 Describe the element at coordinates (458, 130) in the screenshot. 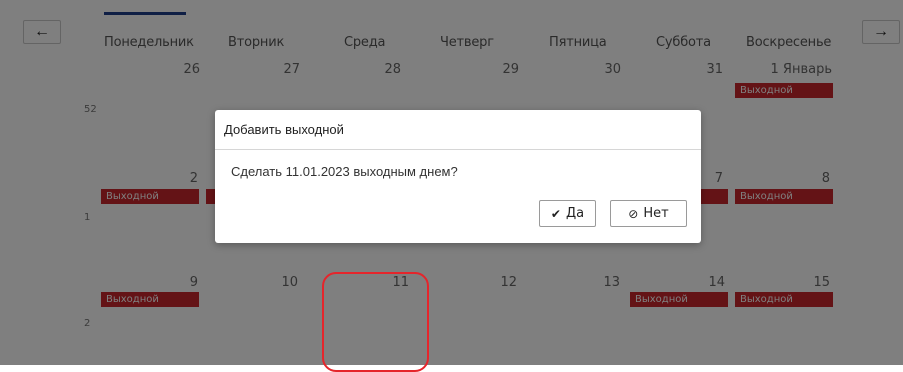

I see `dialog-title: Добавить выходной` at that location.